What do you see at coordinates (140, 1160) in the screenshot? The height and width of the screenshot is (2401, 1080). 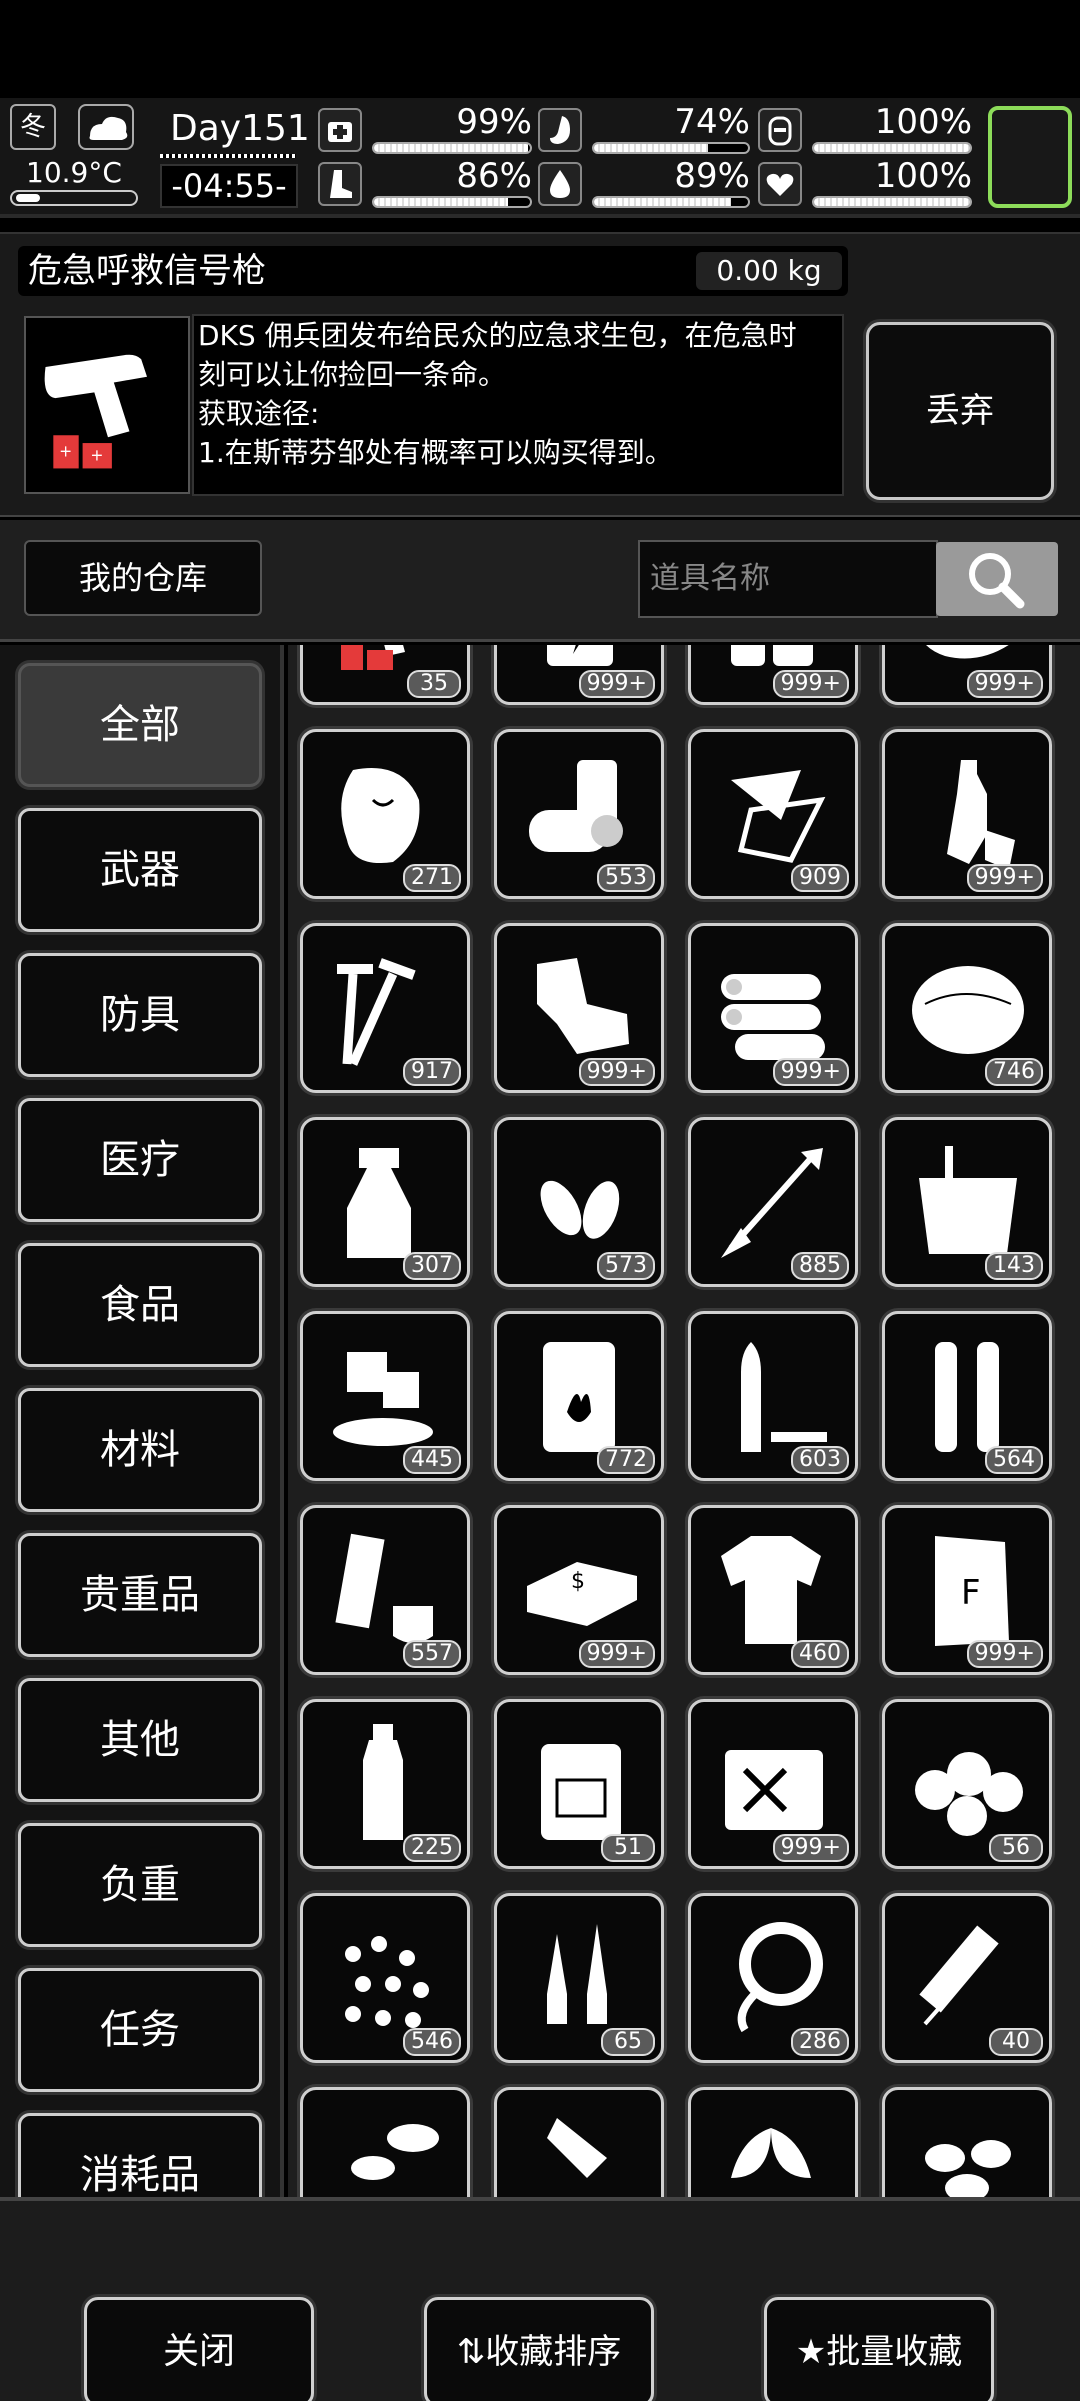 I see `category-tab: 医疗` at bounding box center [140, 1160].